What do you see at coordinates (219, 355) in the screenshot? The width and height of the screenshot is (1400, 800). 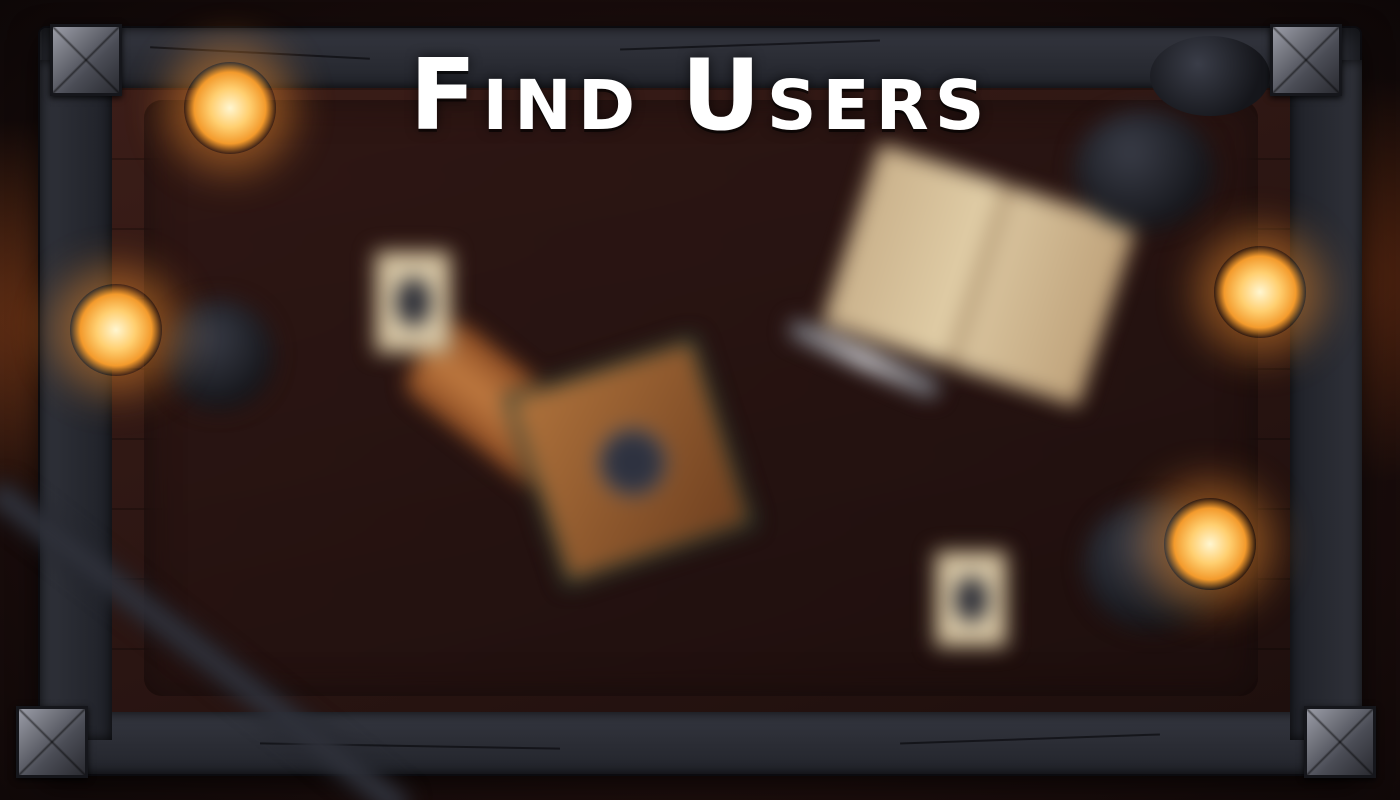 I see `pot-icon` at bounding box center [219, 355].